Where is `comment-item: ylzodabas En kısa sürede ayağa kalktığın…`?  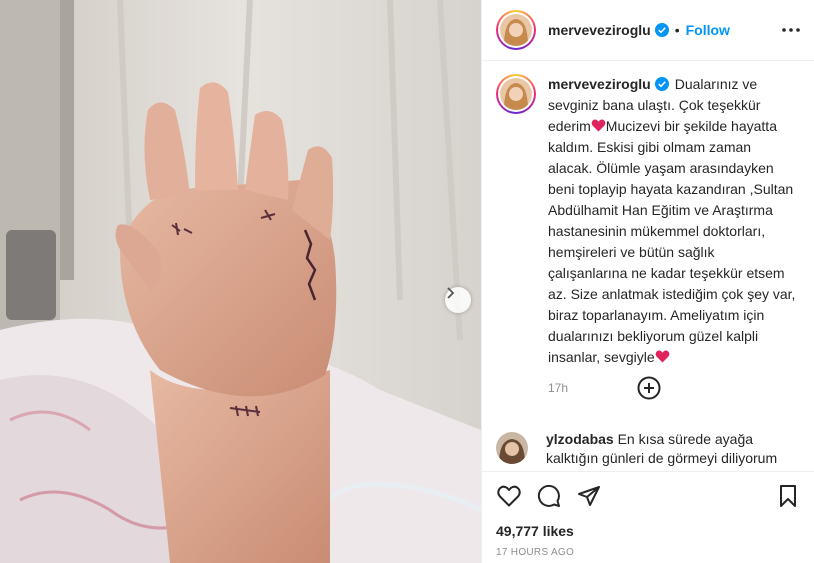
comment-item: ylzodabas En kısa sürede ayağa kalktığın… is located at coordinates (652, 449).